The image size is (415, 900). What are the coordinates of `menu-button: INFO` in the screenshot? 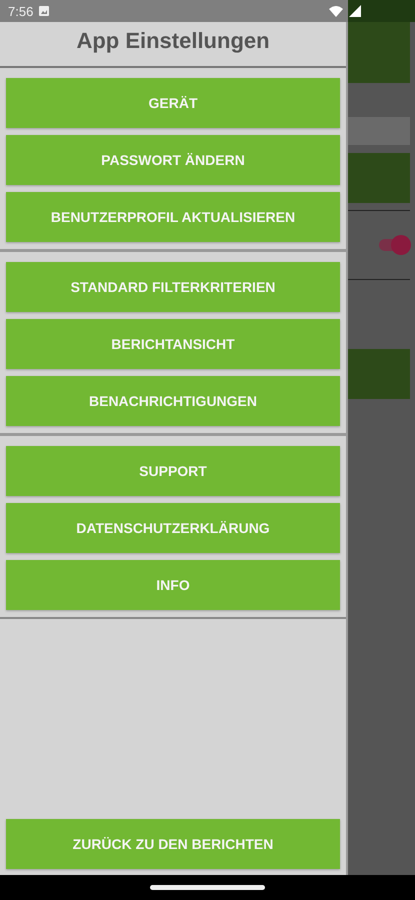 It's located at (173, 585).